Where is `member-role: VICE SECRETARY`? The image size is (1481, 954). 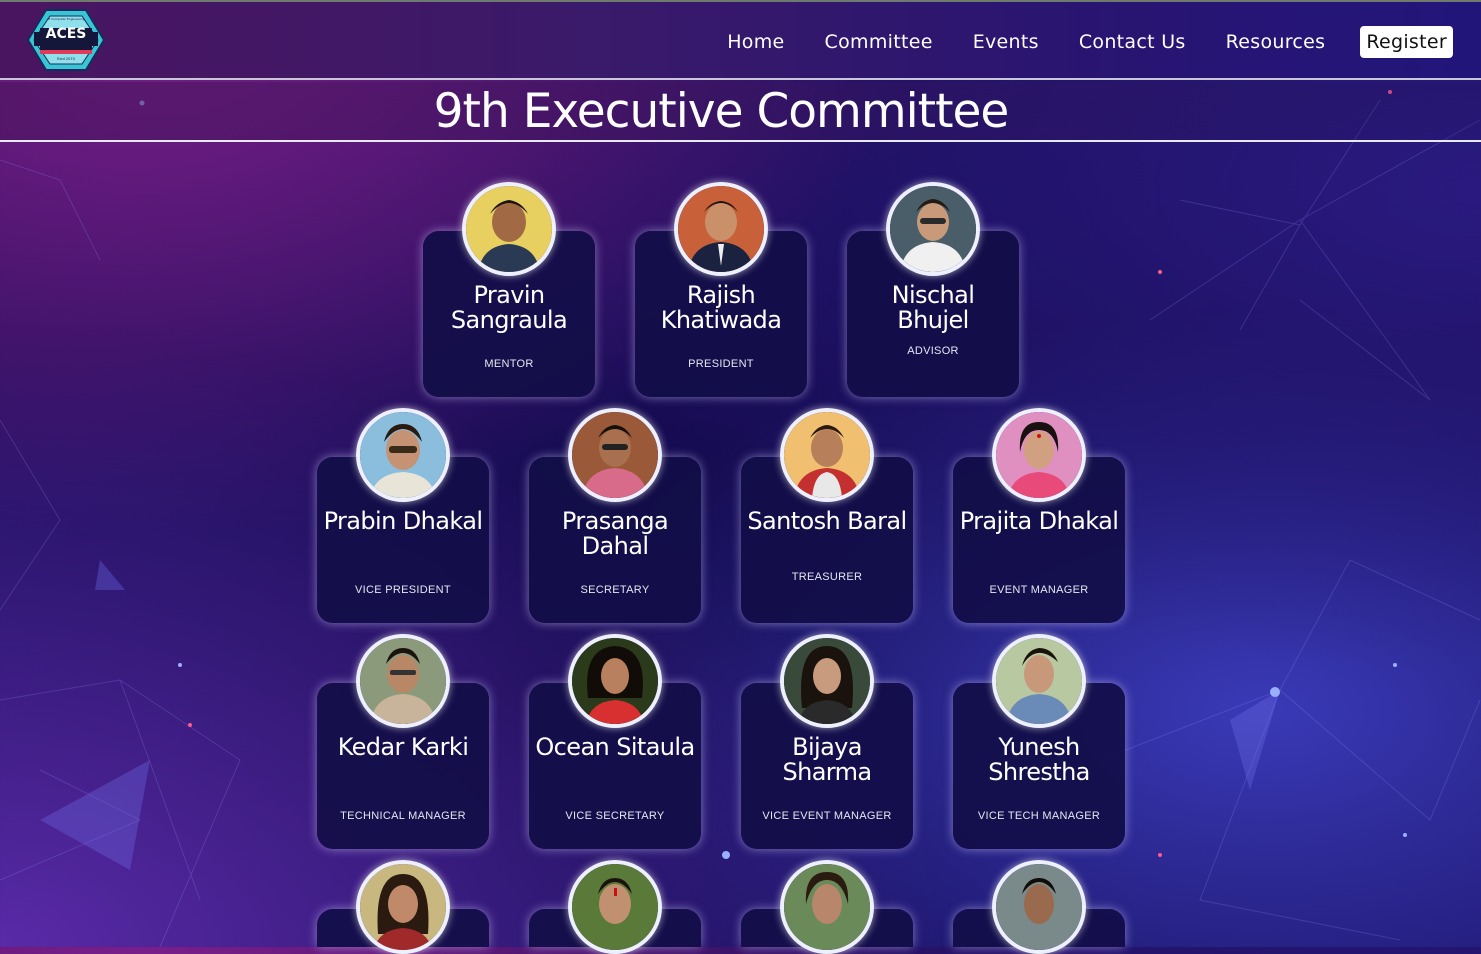
member-role: VICE SECRETARY is located at coordinates (615, 816).